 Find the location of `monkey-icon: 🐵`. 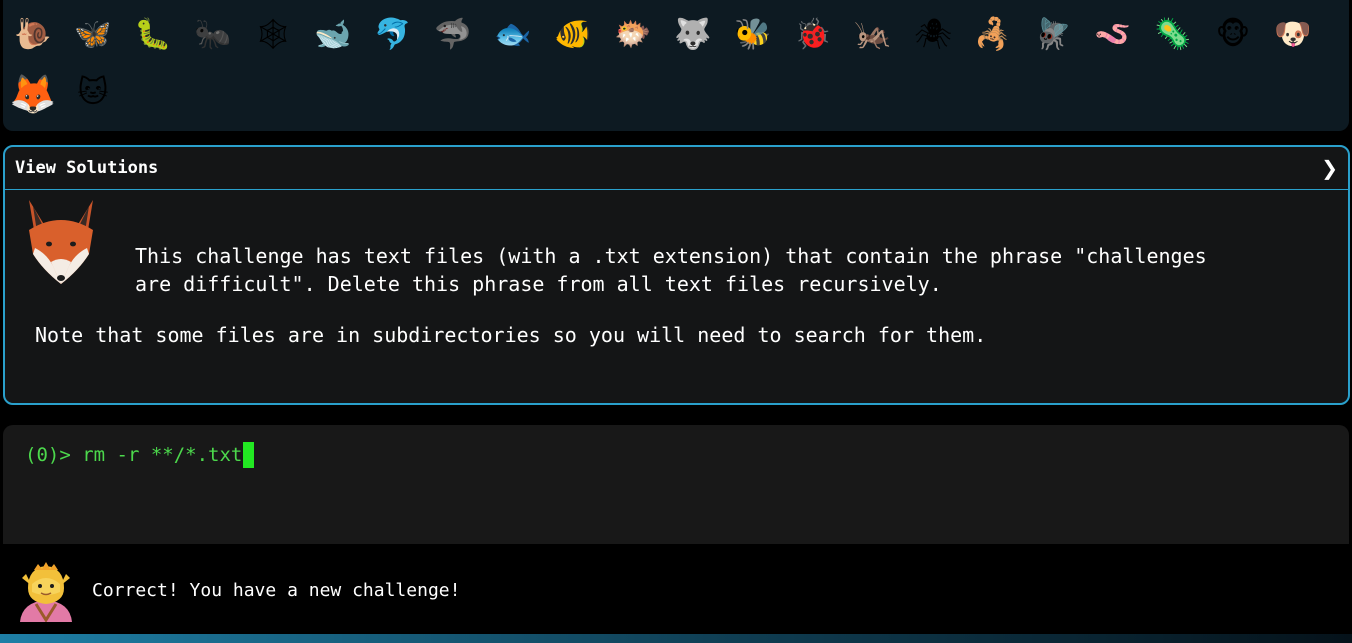

monkey-icon: 🐵 is located at coordinates (1233, 34).